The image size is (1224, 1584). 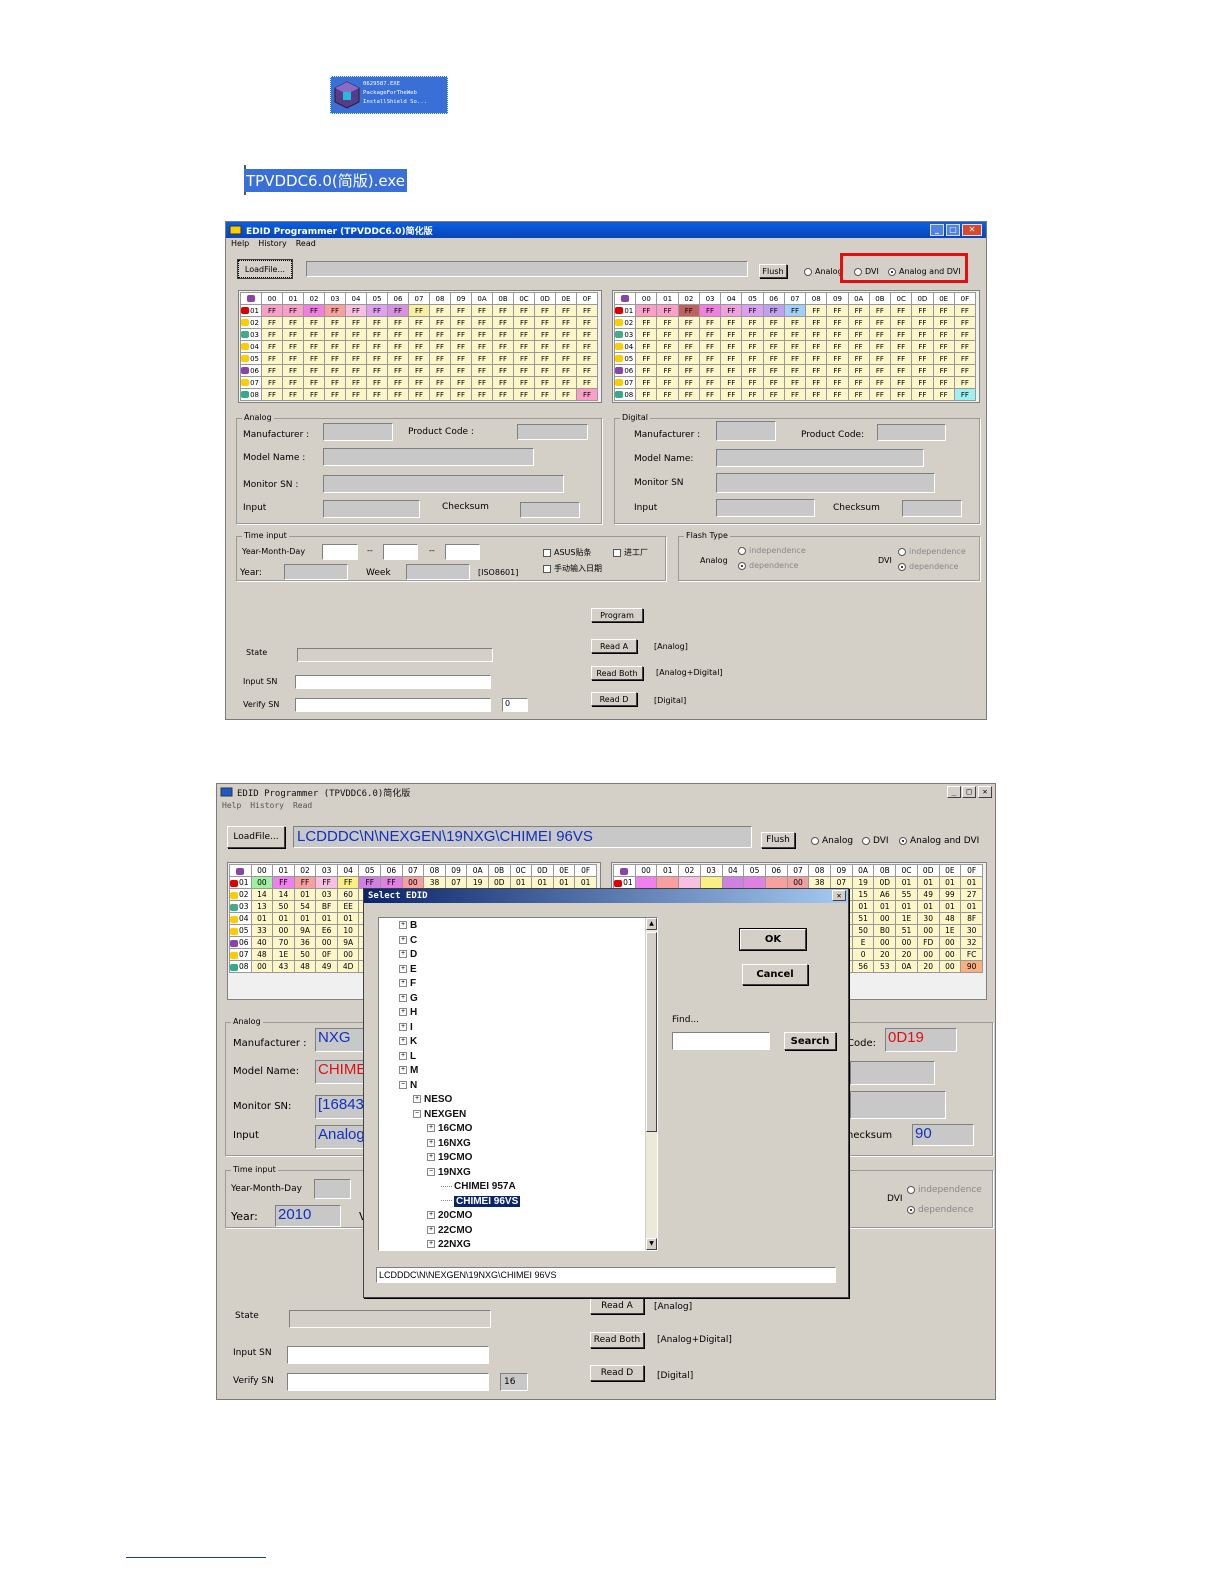 What do you see at coordinates (928, 942) in the screenshot?
I see `grid-cell: FD` at bounding box center [928, 942].